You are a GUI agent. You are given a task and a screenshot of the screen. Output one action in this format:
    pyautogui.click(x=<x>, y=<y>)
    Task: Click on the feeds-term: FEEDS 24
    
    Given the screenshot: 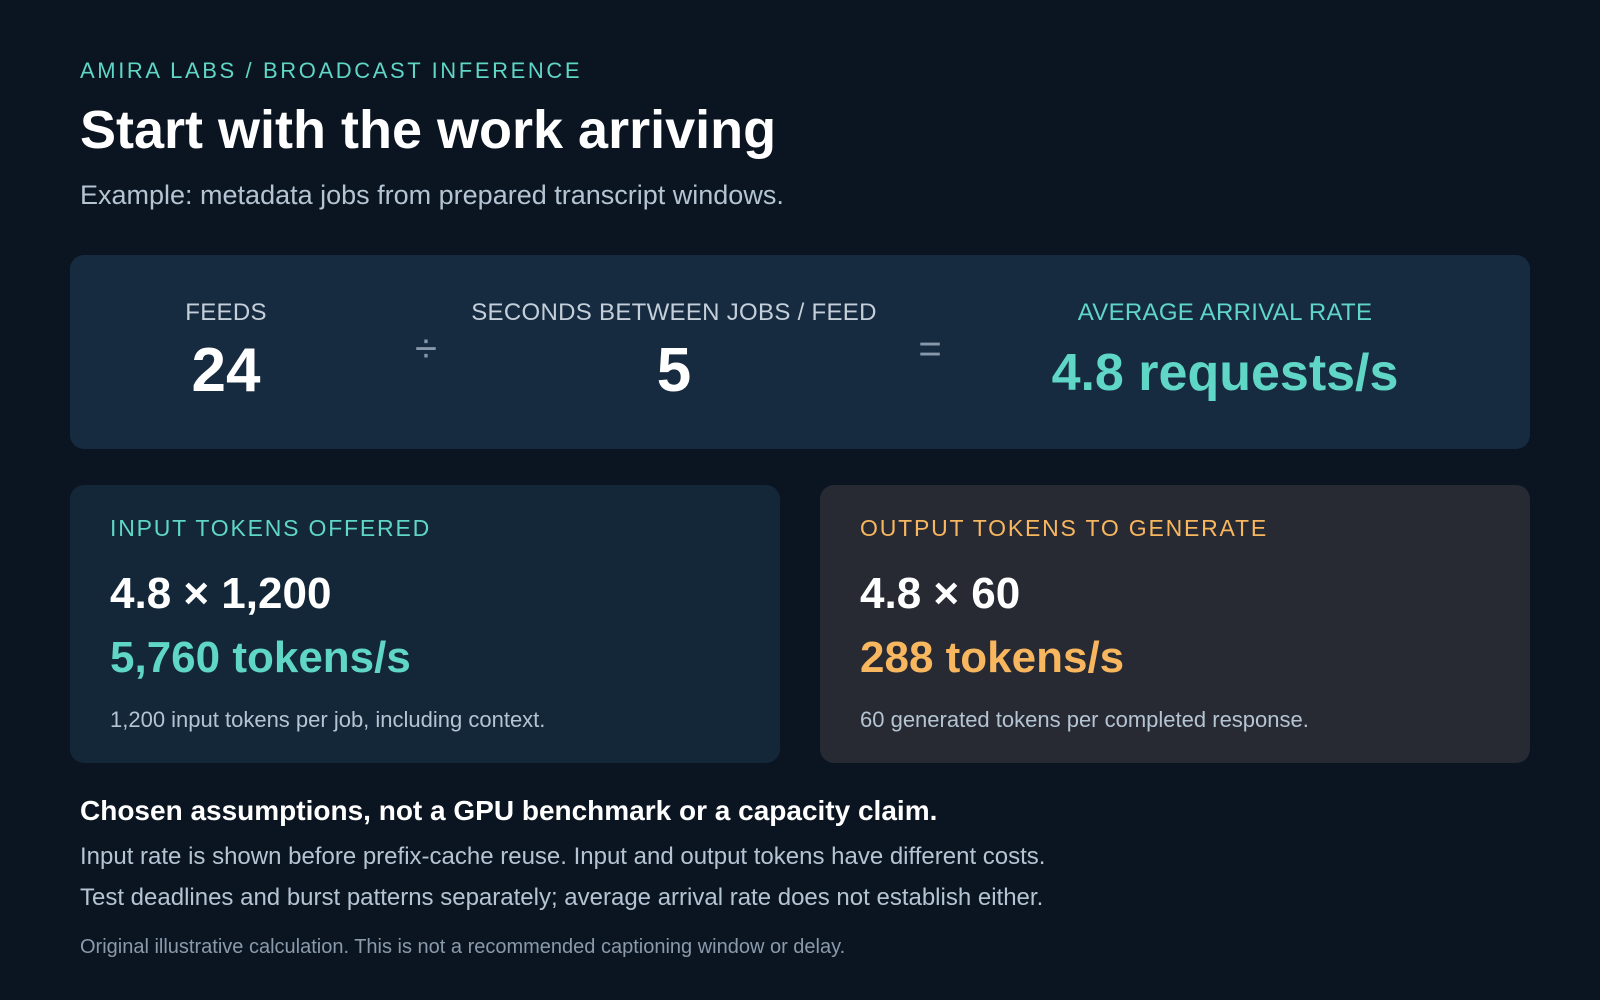 What is the action you would take?
    pyautogui.click(x=226, y=352)
    